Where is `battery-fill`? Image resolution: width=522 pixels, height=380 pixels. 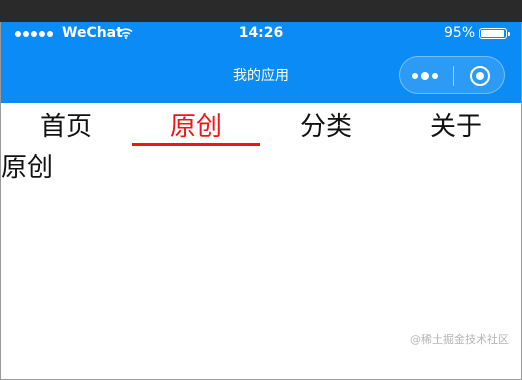 battery-fill is located at coordinates (492, 33).